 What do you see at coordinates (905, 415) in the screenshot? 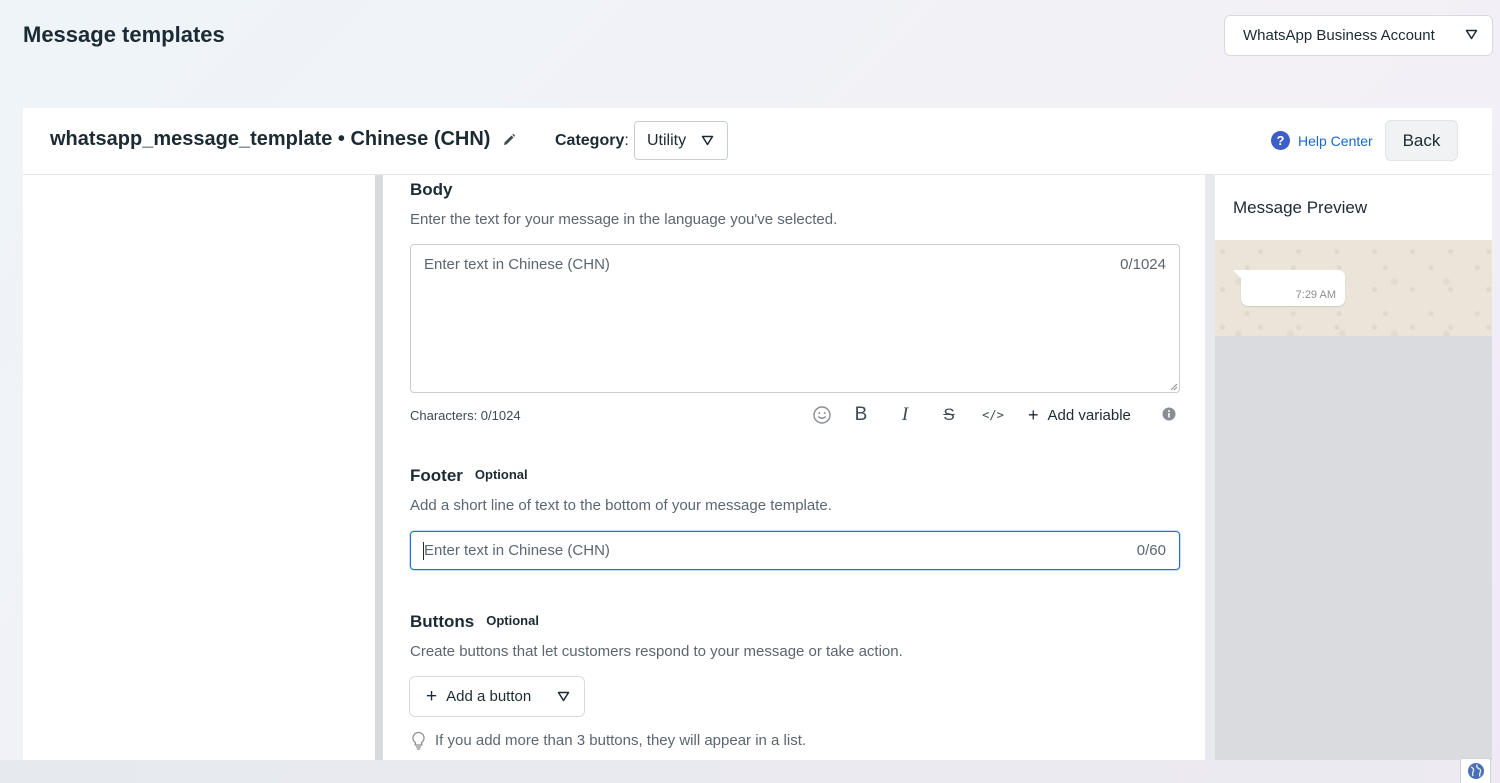
I see `italic-icon: I` at bounding box center [905, 415].